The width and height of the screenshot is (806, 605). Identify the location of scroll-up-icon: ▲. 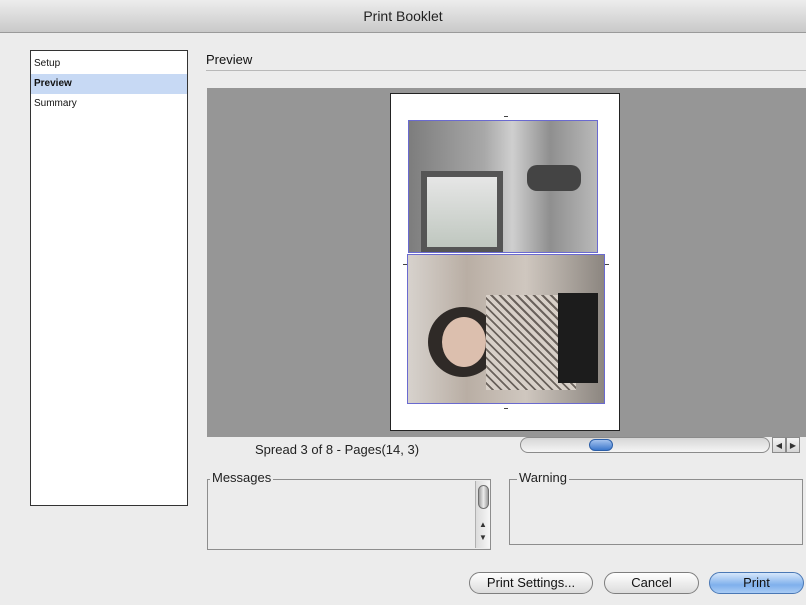
(483, 525).